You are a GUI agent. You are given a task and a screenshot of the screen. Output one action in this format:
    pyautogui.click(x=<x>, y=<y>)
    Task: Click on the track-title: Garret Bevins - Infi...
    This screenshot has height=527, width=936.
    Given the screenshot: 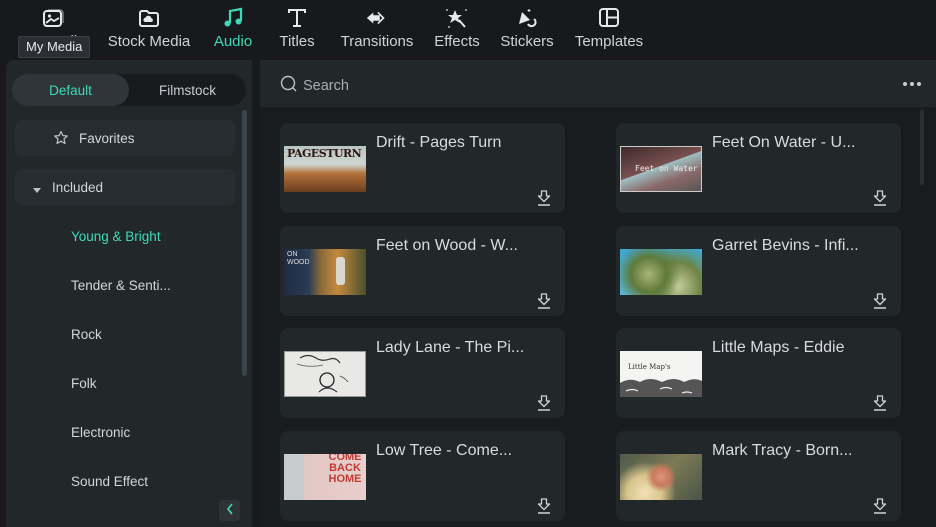 What is the action you would take?
    pyautogui.click(x=785, y=245)
    